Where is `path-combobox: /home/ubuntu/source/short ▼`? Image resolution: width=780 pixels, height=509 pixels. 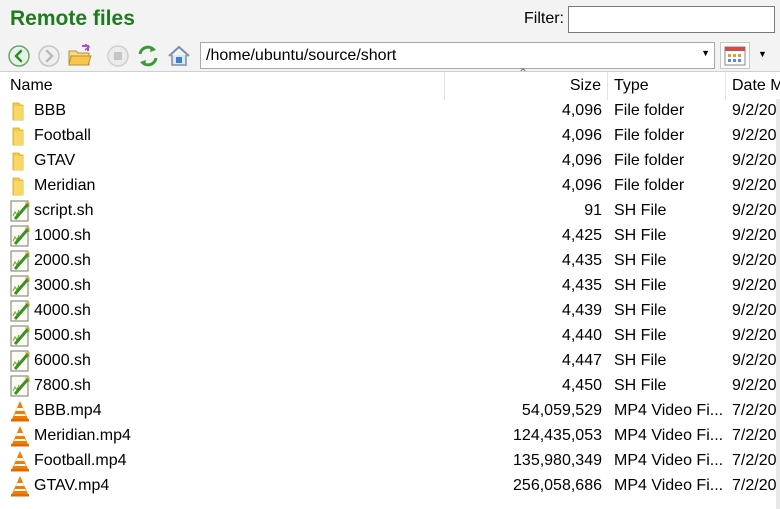 path-combobox: /home/ubuntu/source/short ▼ is located at coordinates (457, 55).